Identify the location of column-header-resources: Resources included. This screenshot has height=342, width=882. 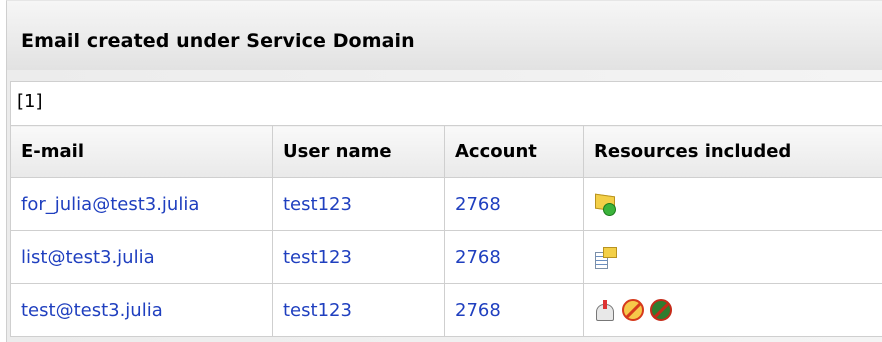
(732, 151).